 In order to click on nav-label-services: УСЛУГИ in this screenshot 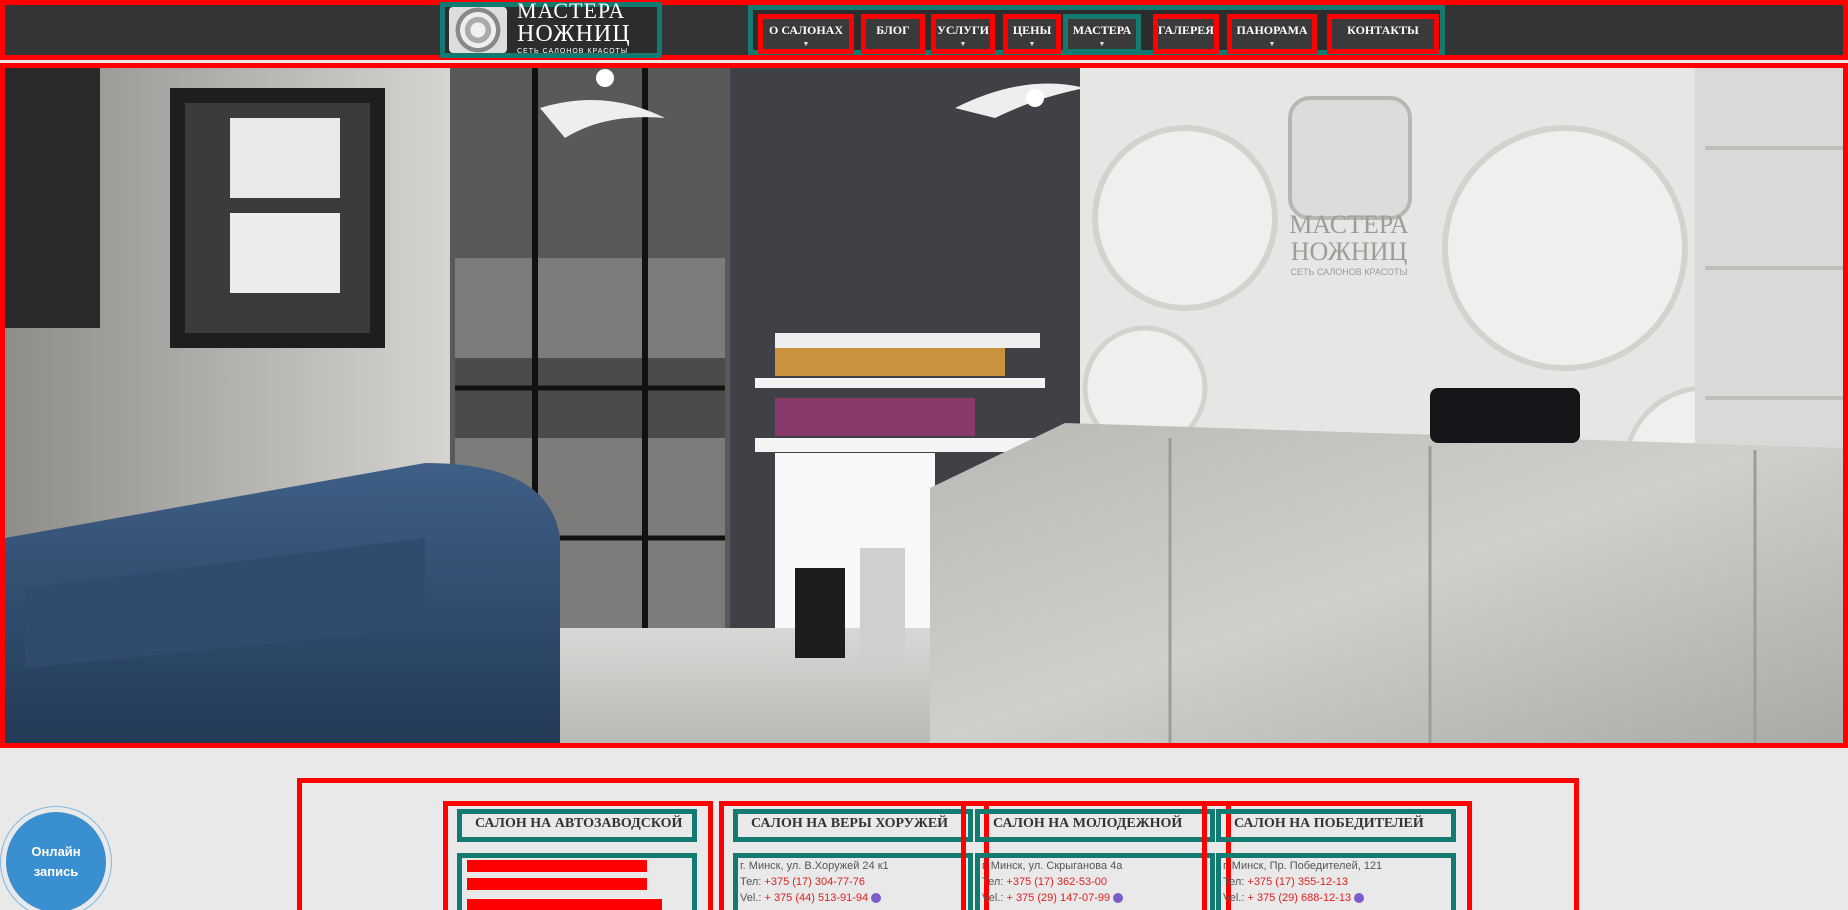, I will do `click(963, 30)`.